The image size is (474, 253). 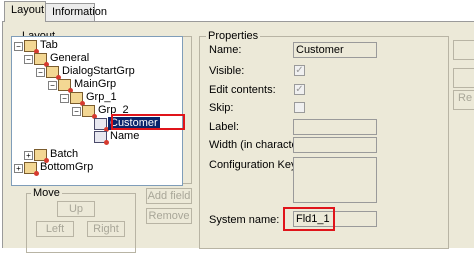 What do you see at coordinates (25, 11) in the screenshot?
I see `tab-layout: Layout` at bounding box center [25, 11].